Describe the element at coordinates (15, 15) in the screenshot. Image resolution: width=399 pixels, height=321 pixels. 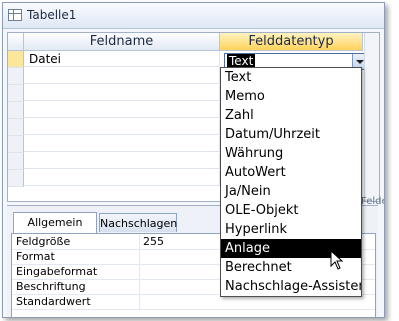
I see `table-icon` at that location.